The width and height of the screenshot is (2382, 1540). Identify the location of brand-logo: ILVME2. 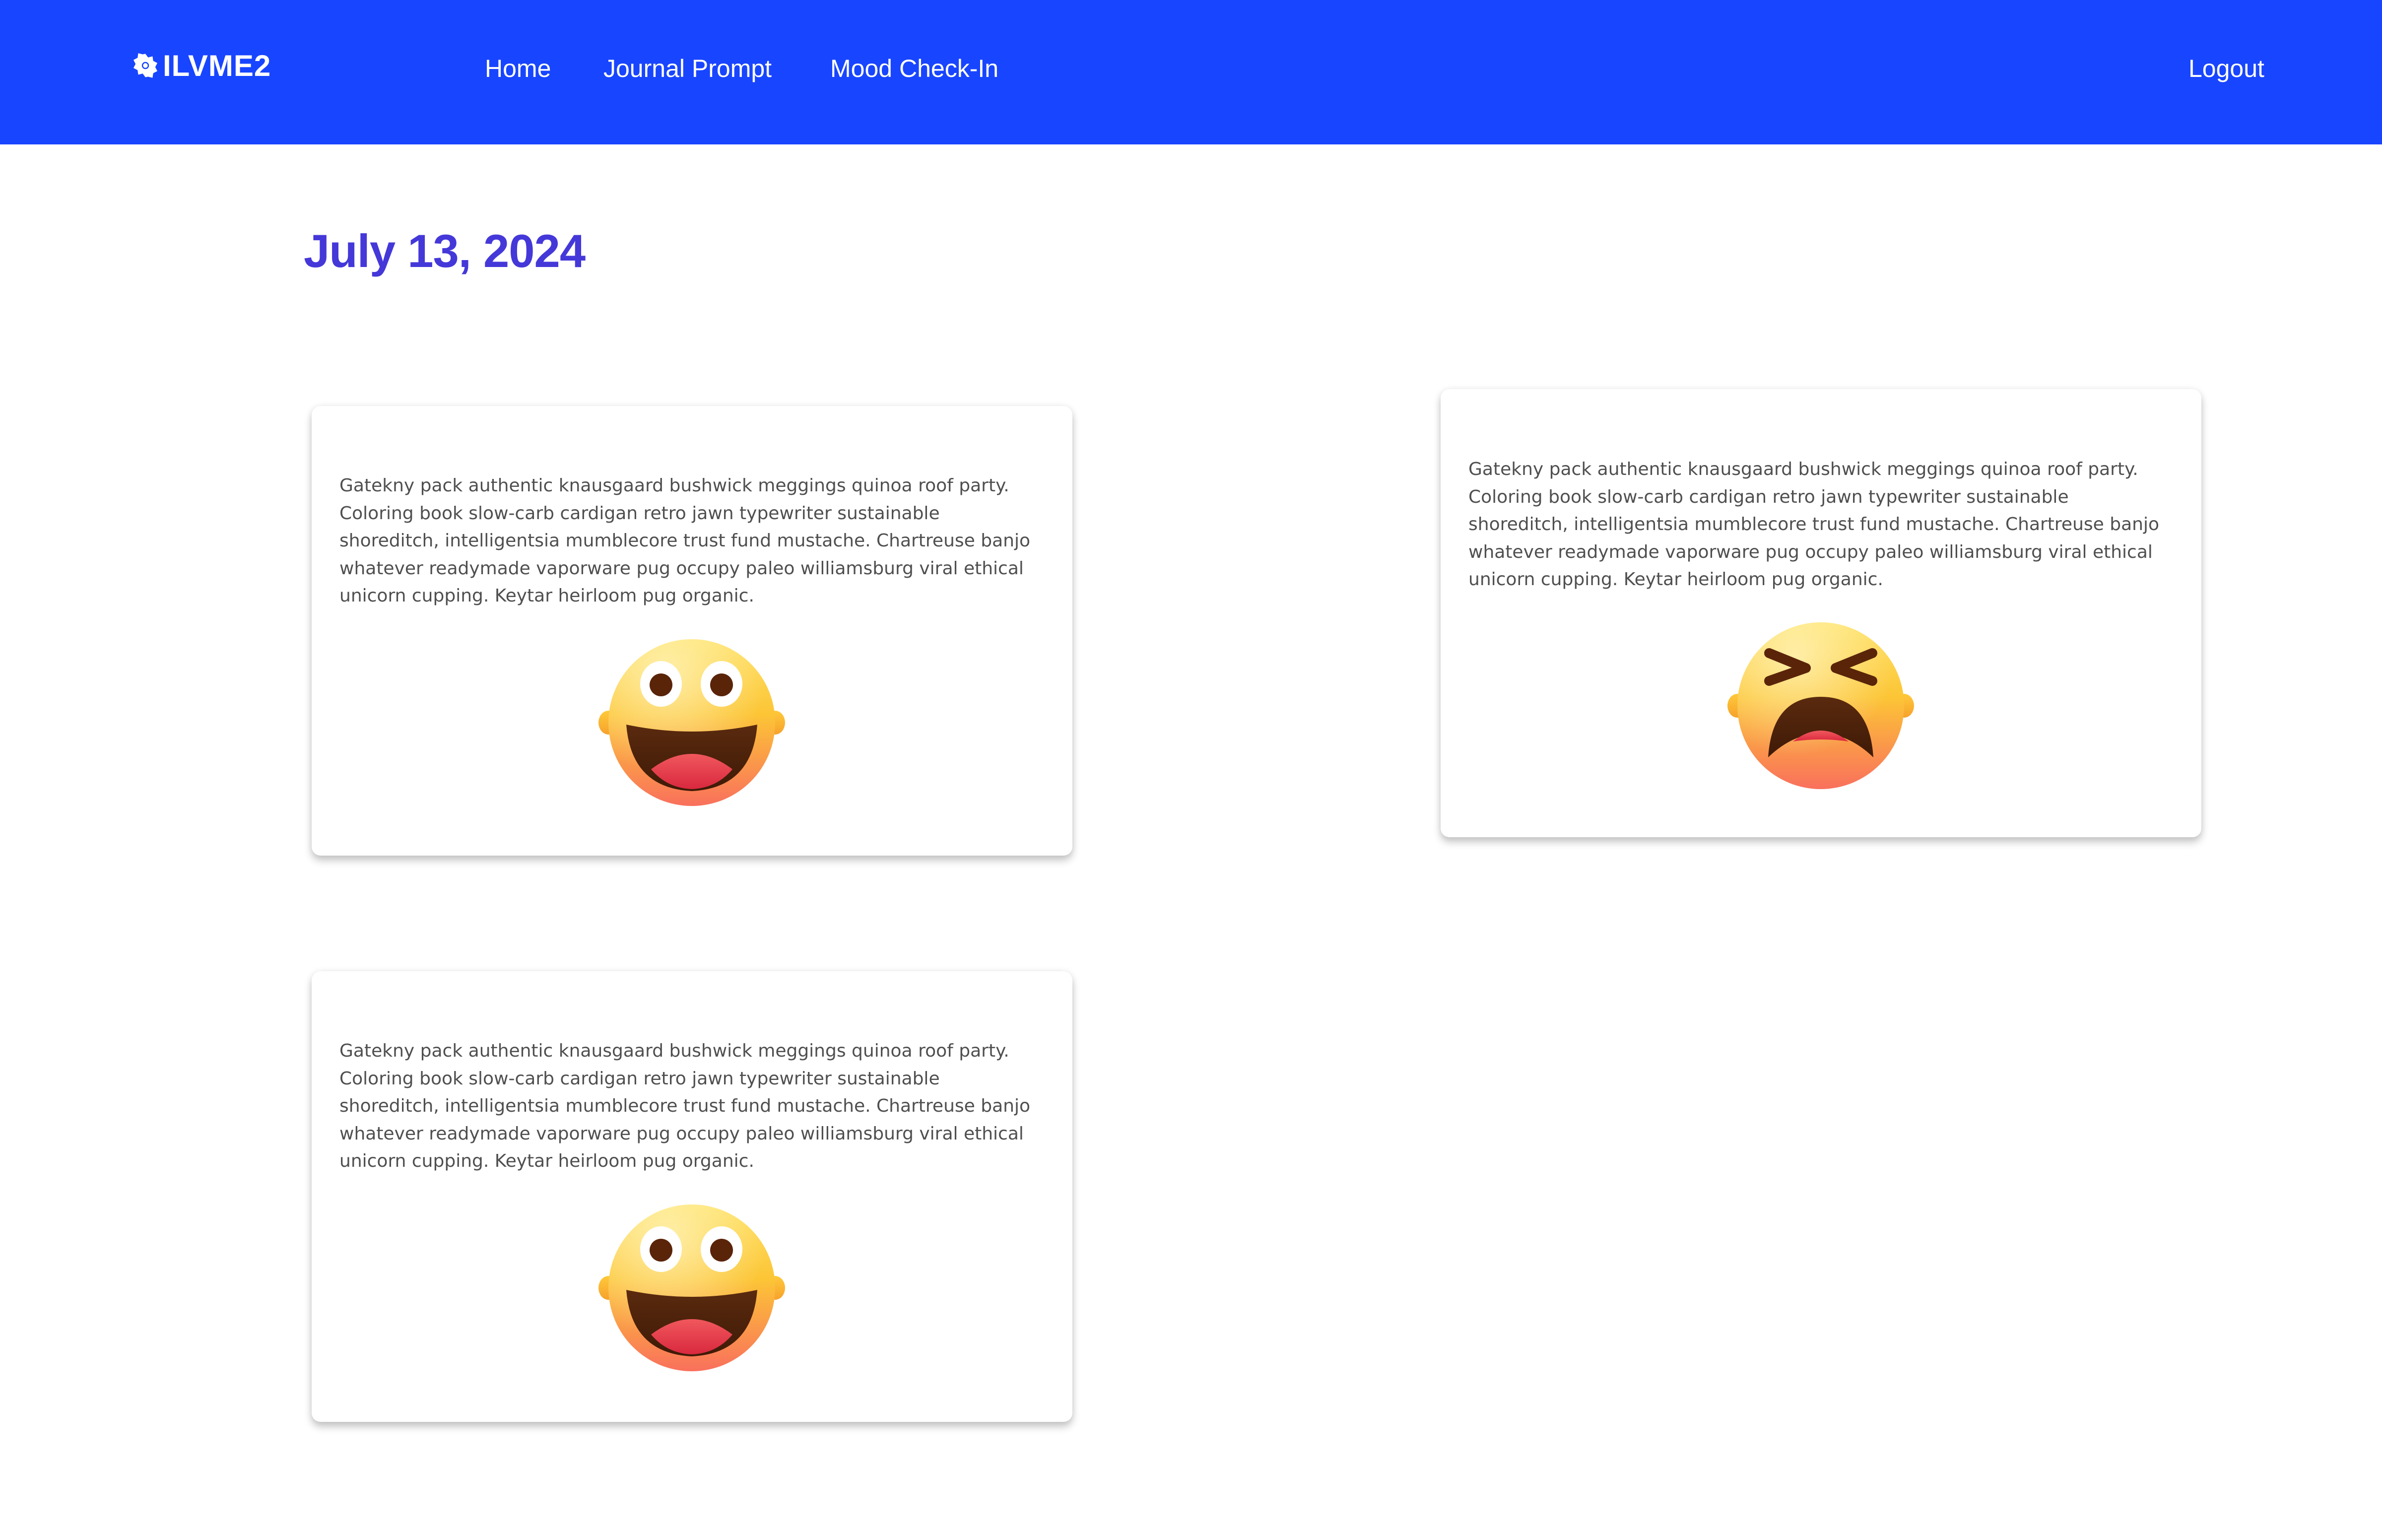
(201, 65).